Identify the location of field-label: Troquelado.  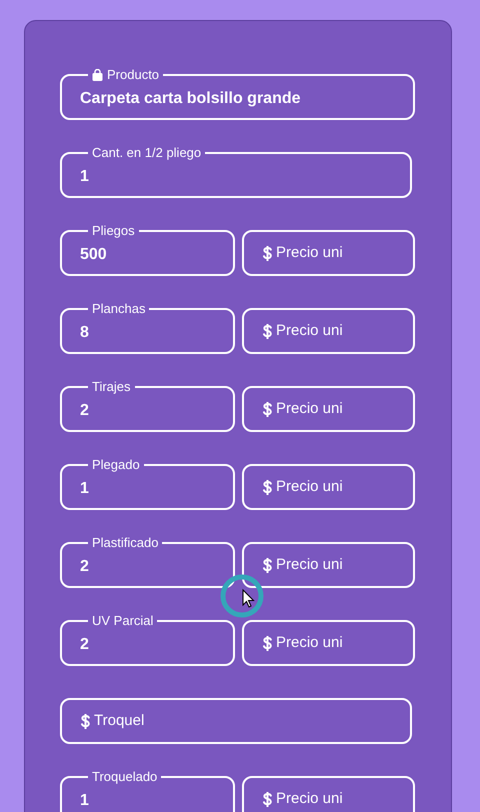
(124, 777).